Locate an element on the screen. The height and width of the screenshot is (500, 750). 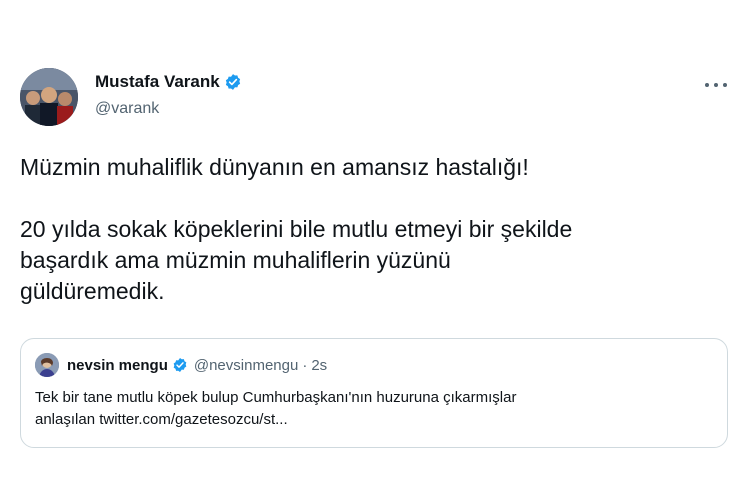
tweet-text-line: başardık ama müzmin muhaliflerin yüzünü is located at coordinates (235, 260).